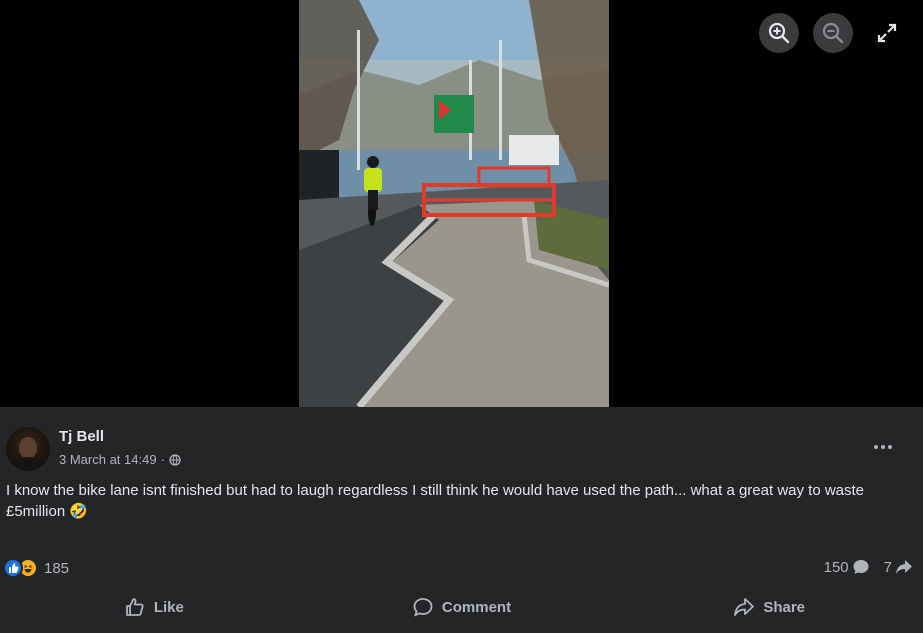  Describe the element at coordinates (13, 568) in the screenshot. I see `like-icon` at that location.